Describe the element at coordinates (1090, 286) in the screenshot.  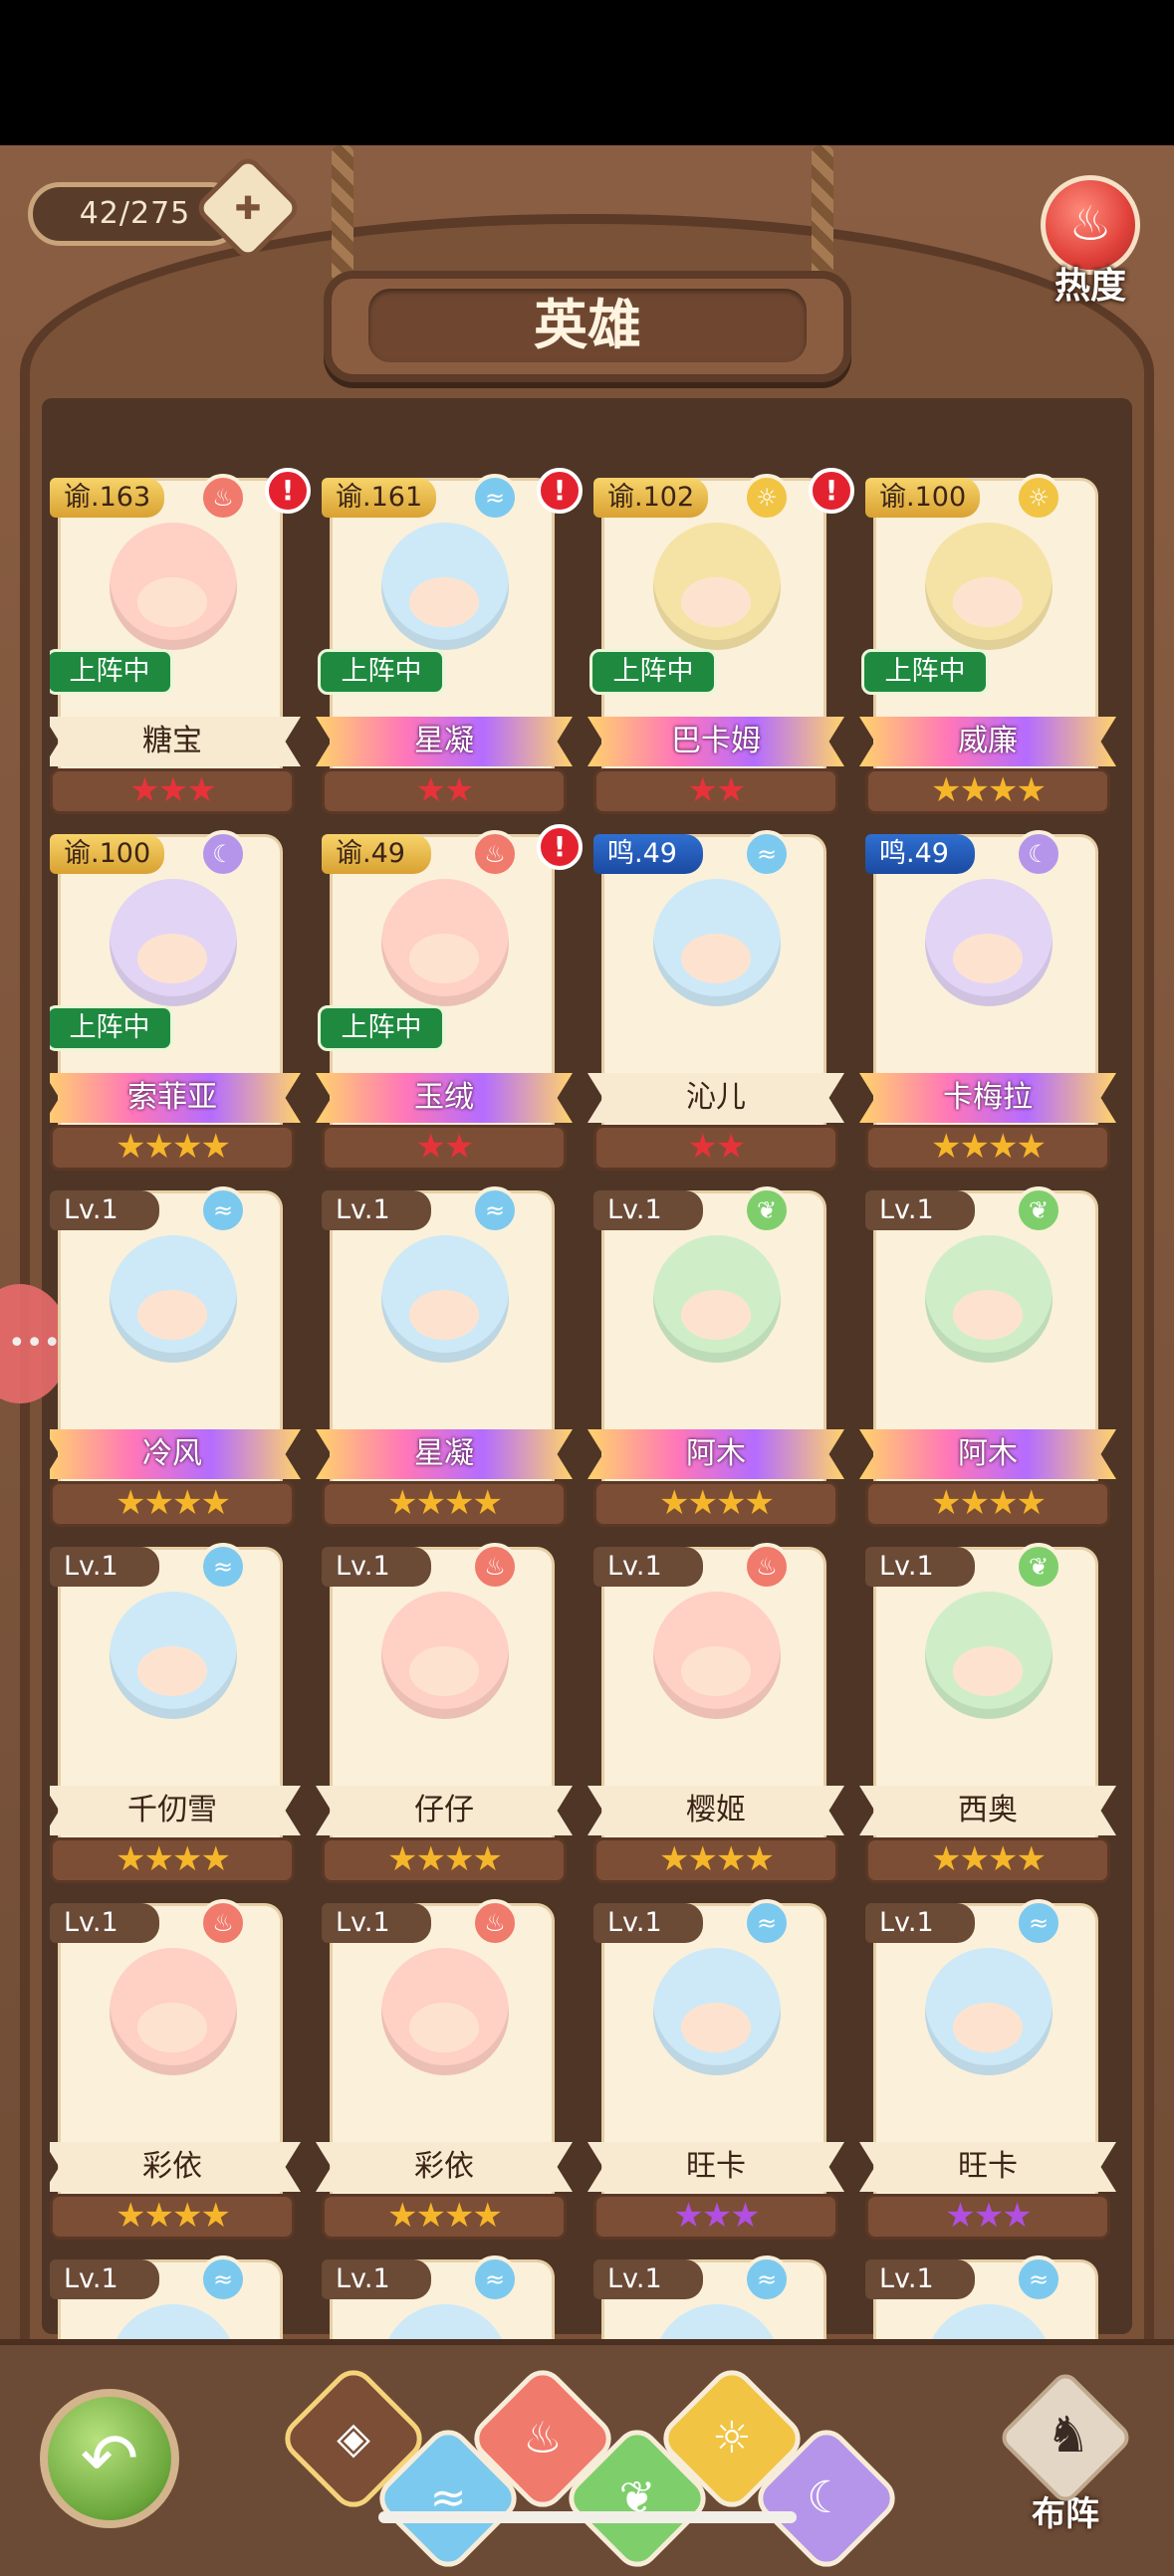
I see `heat-label: 热度` at that location.